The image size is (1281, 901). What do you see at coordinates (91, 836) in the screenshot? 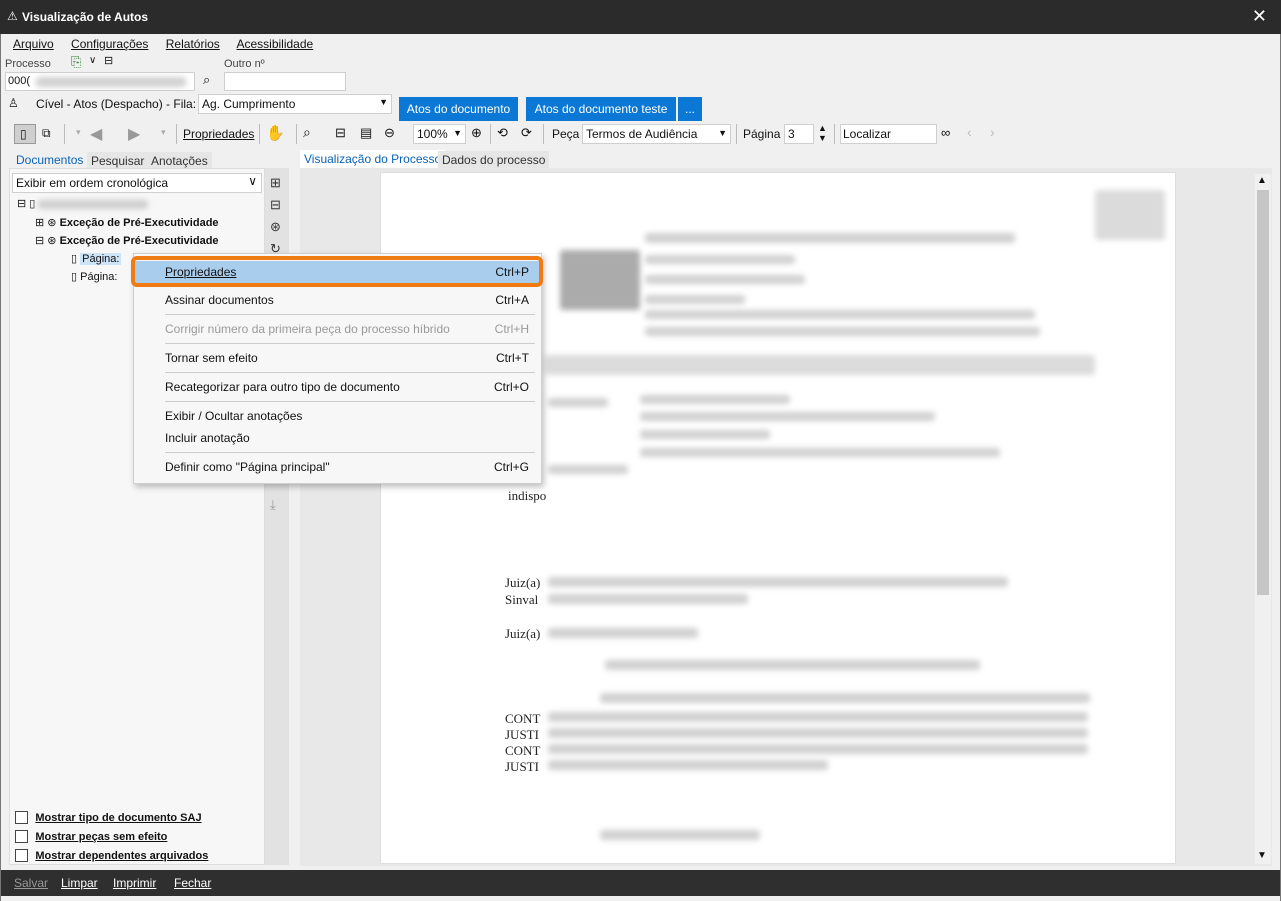
I see `checkbox-sem-efeito: Mostrar peças sem efeito` at bounding box center [91, 836].